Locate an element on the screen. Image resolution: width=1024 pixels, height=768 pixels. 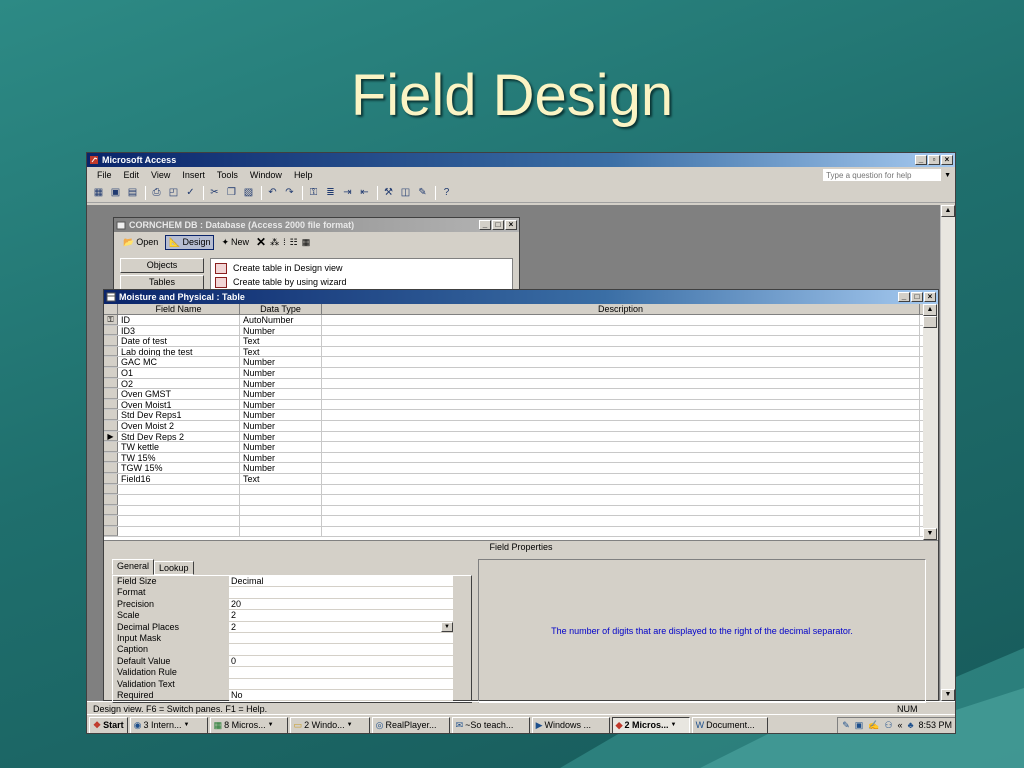
data-type-cell: Text is located at coordinates (281, 351).